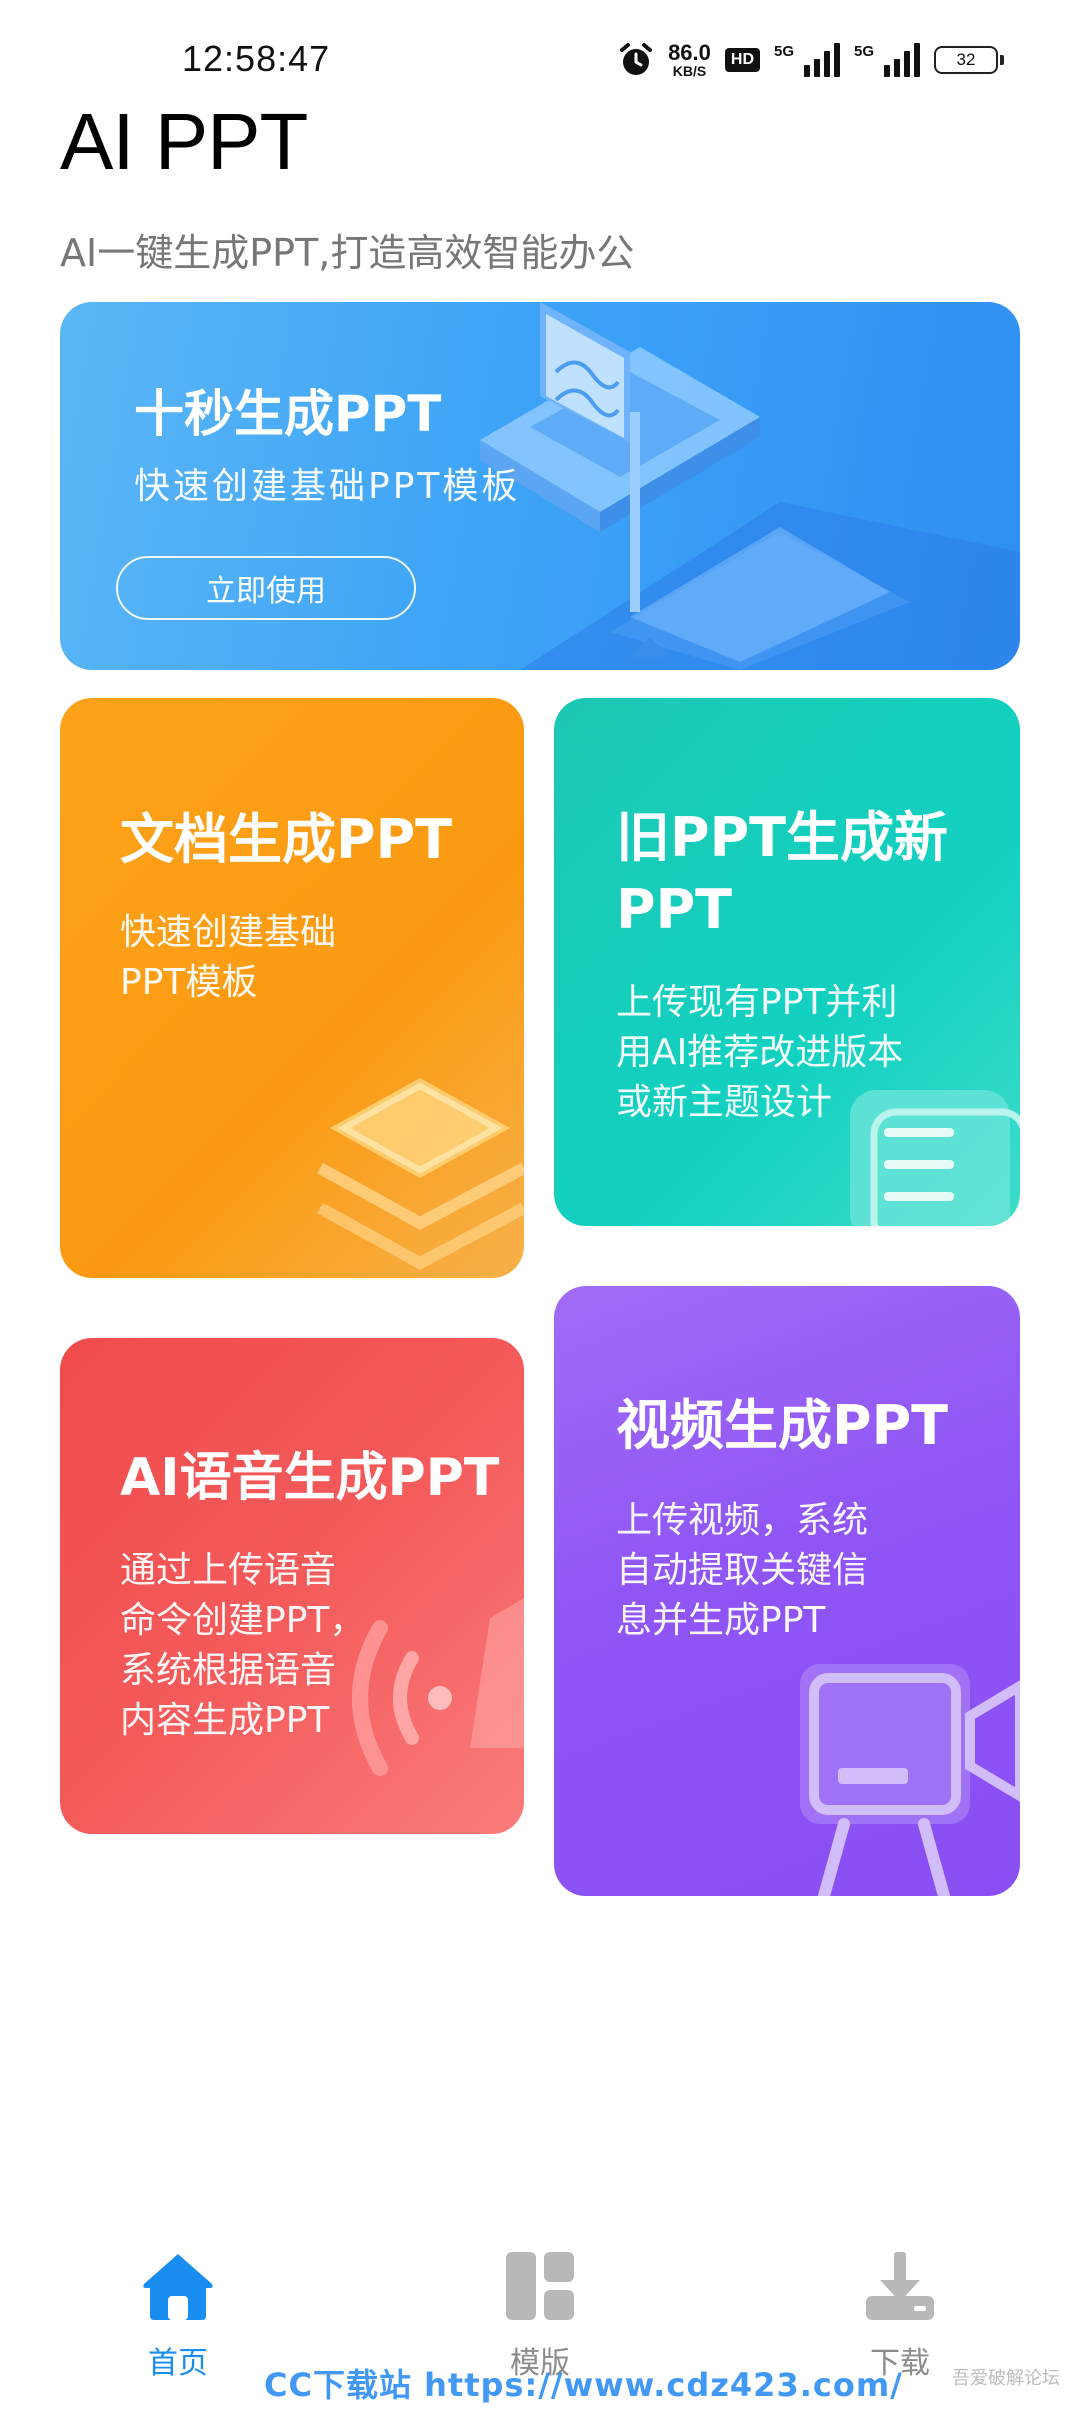 The width and height of the screenshot is (1080, 2412). What do you see at coordinates (910, 1780) in the screenshot?
I see `video-camera-icon` at bounding box center [910, 1780].